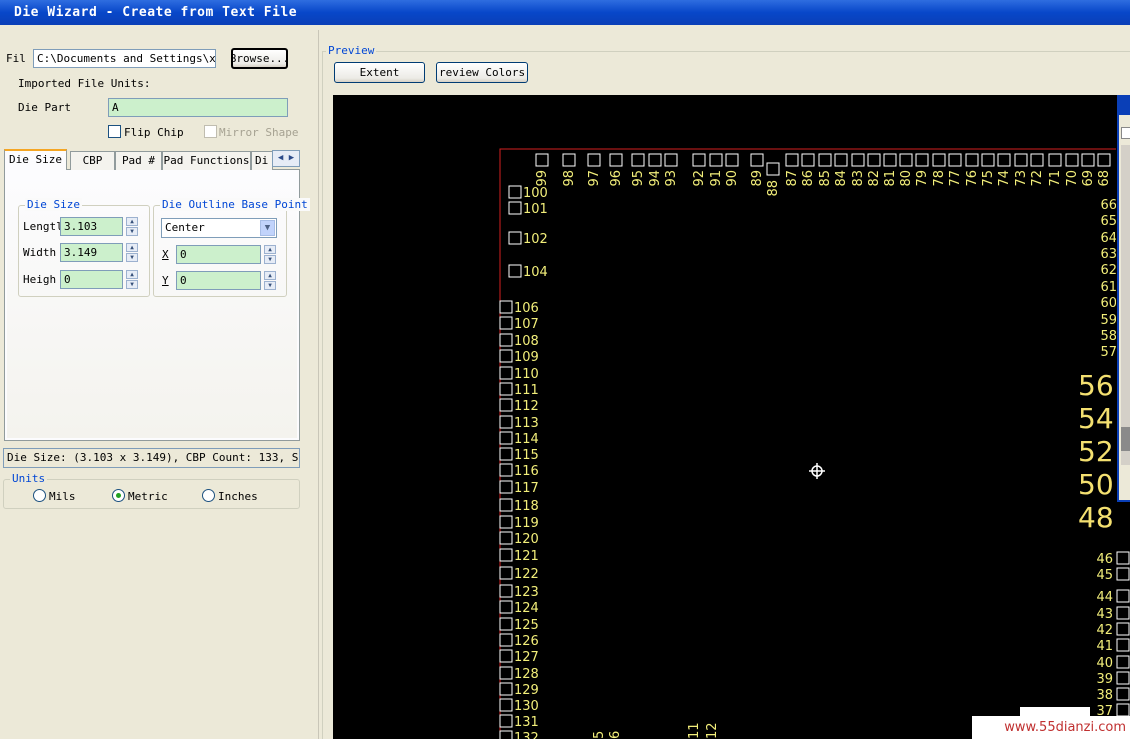 This screenshot has height=739, width=1130. Describe the element at coordinates (132, 231) in the screenshot. I see `length-down-icon: ▼` at that location.